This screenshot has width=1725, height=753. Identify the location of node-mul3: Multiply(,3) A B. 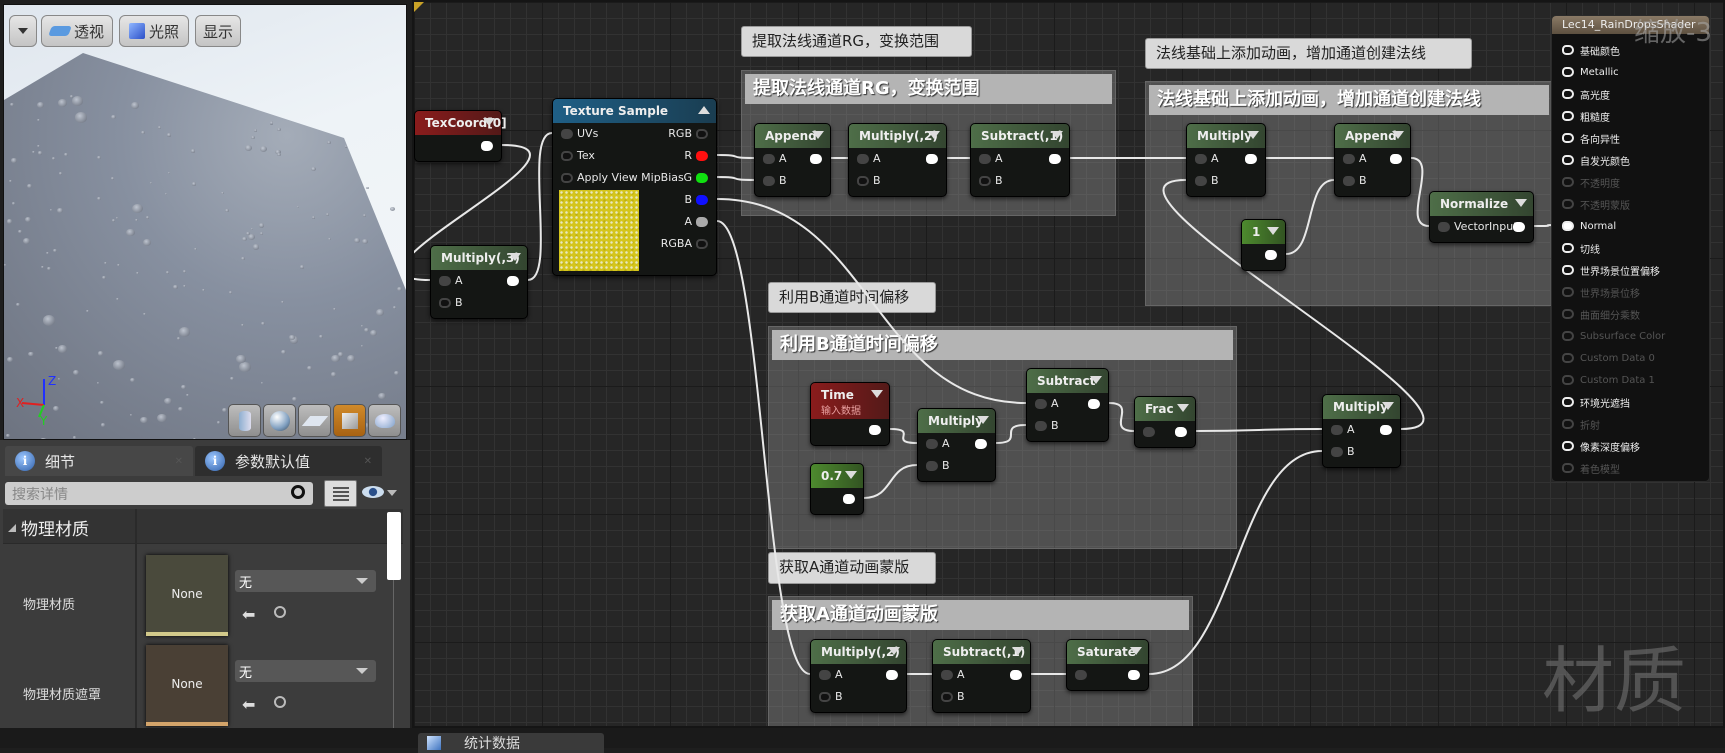
(479, 282).